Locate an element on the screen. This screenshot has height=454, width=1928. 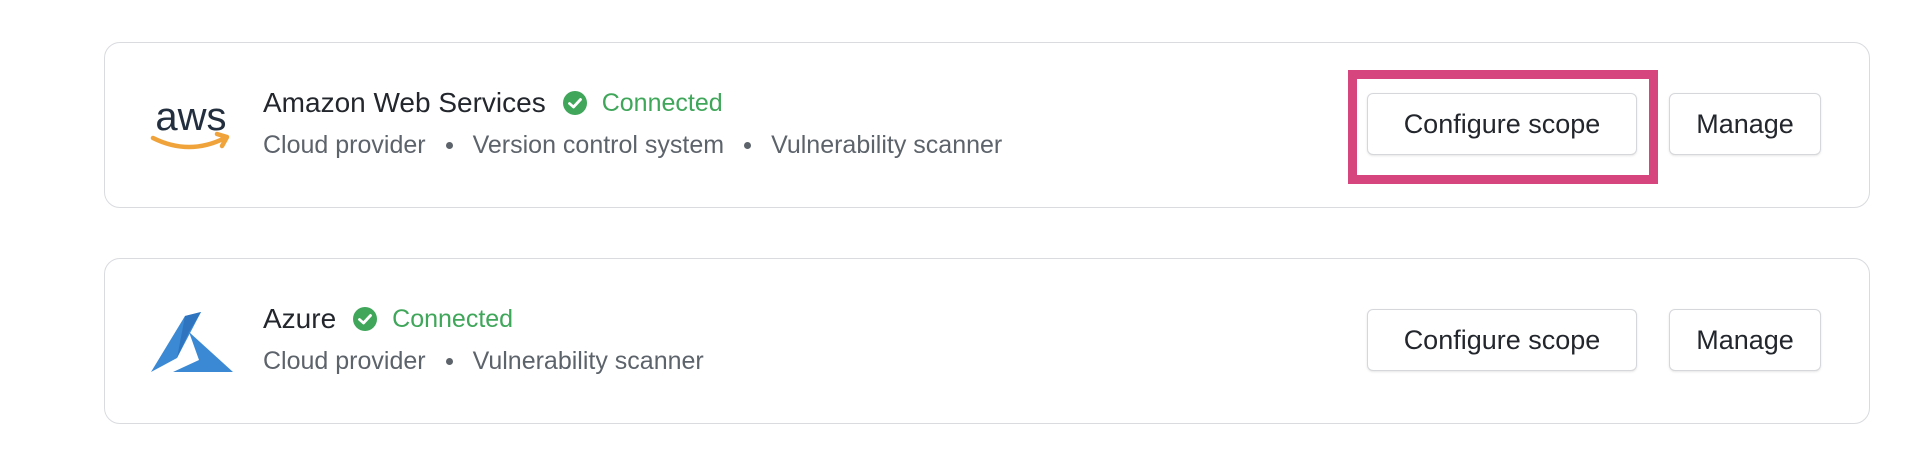
integration-title-row: Amazon Web Services Connected is located at coordinates (632, 103).